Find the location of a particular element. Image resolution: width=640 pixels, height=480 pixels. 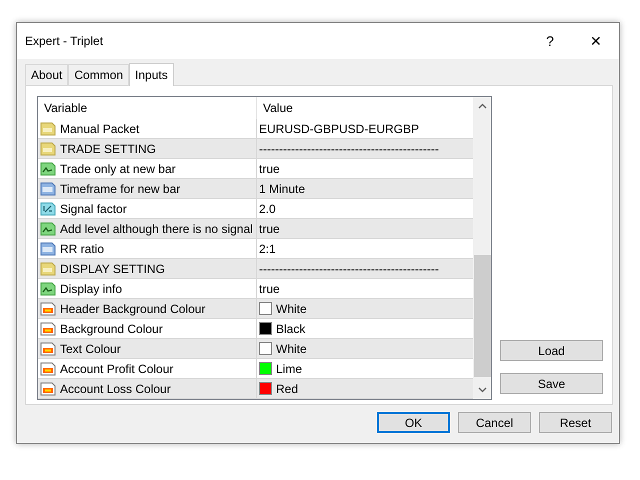

table-cell: Lime is located at coordinates (289, 369).